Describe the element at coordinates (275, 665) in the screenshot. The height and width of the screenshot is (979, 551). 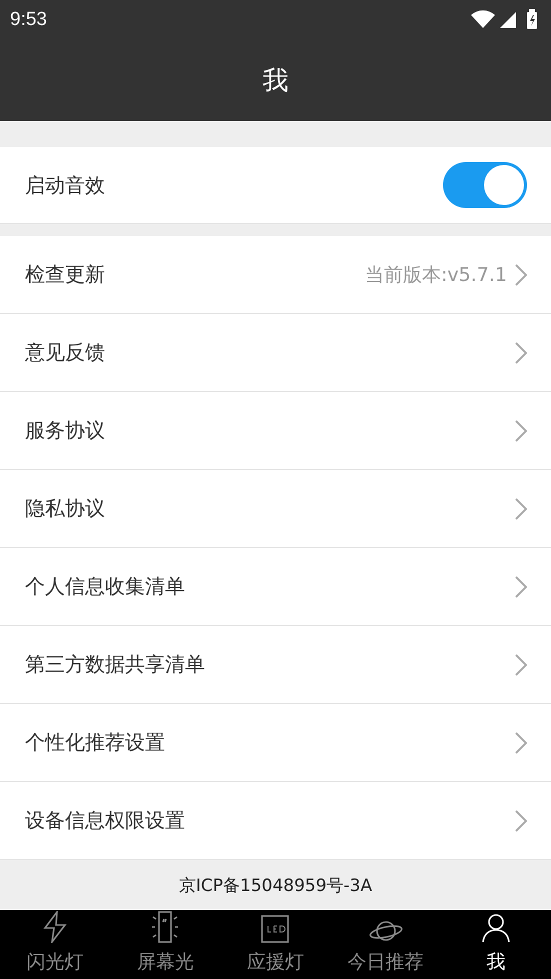
I see `menu-item: 第三方数据共享清单` at that location.